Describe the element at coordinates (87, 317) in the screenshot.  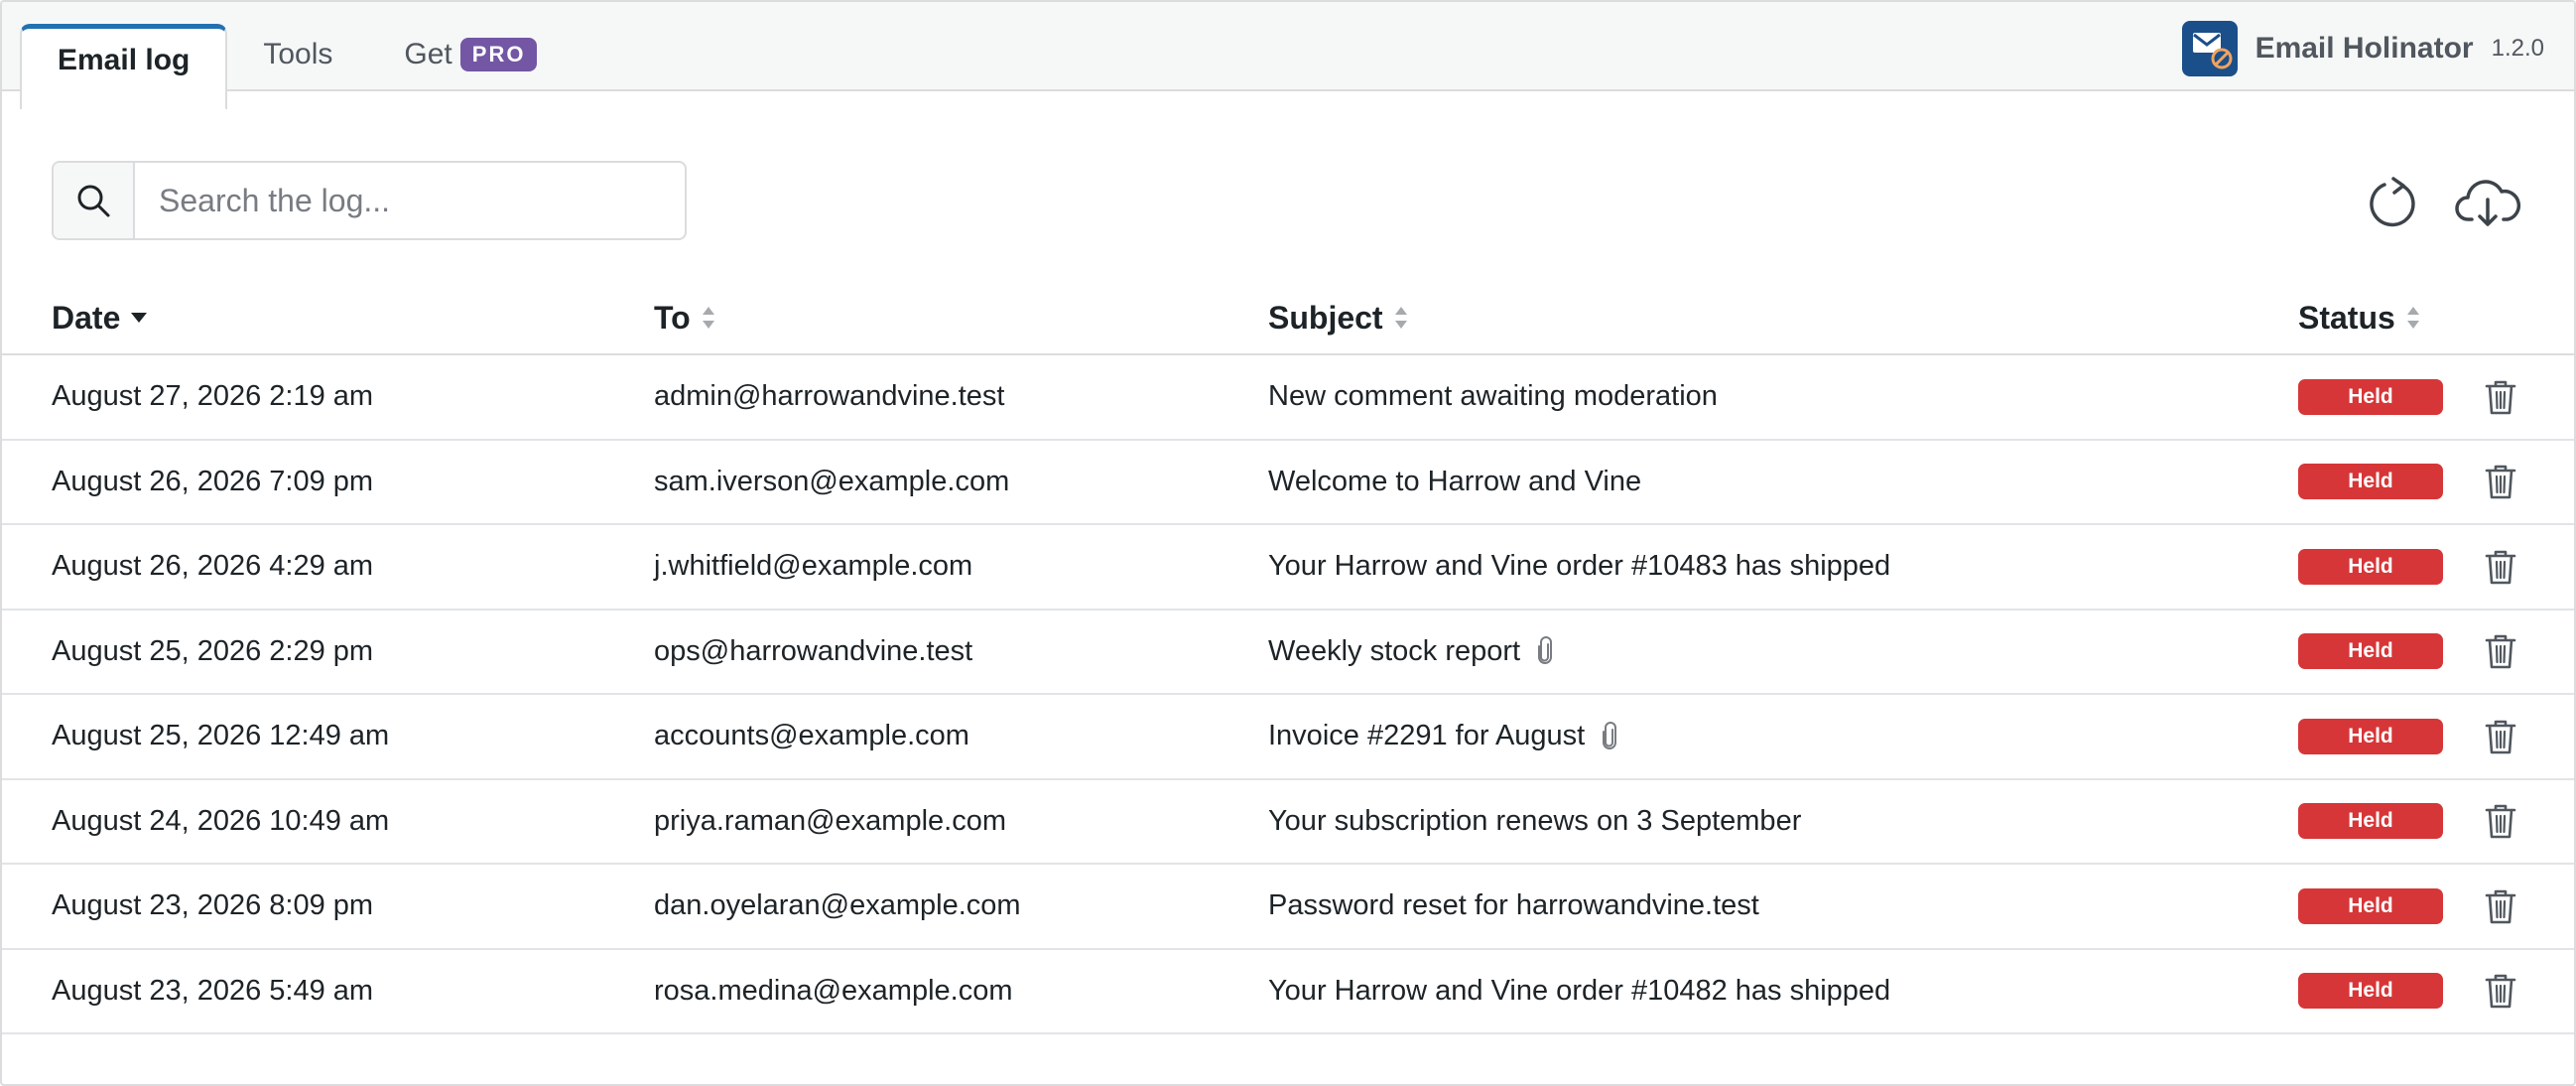
I see `column-label: Date` at that location.